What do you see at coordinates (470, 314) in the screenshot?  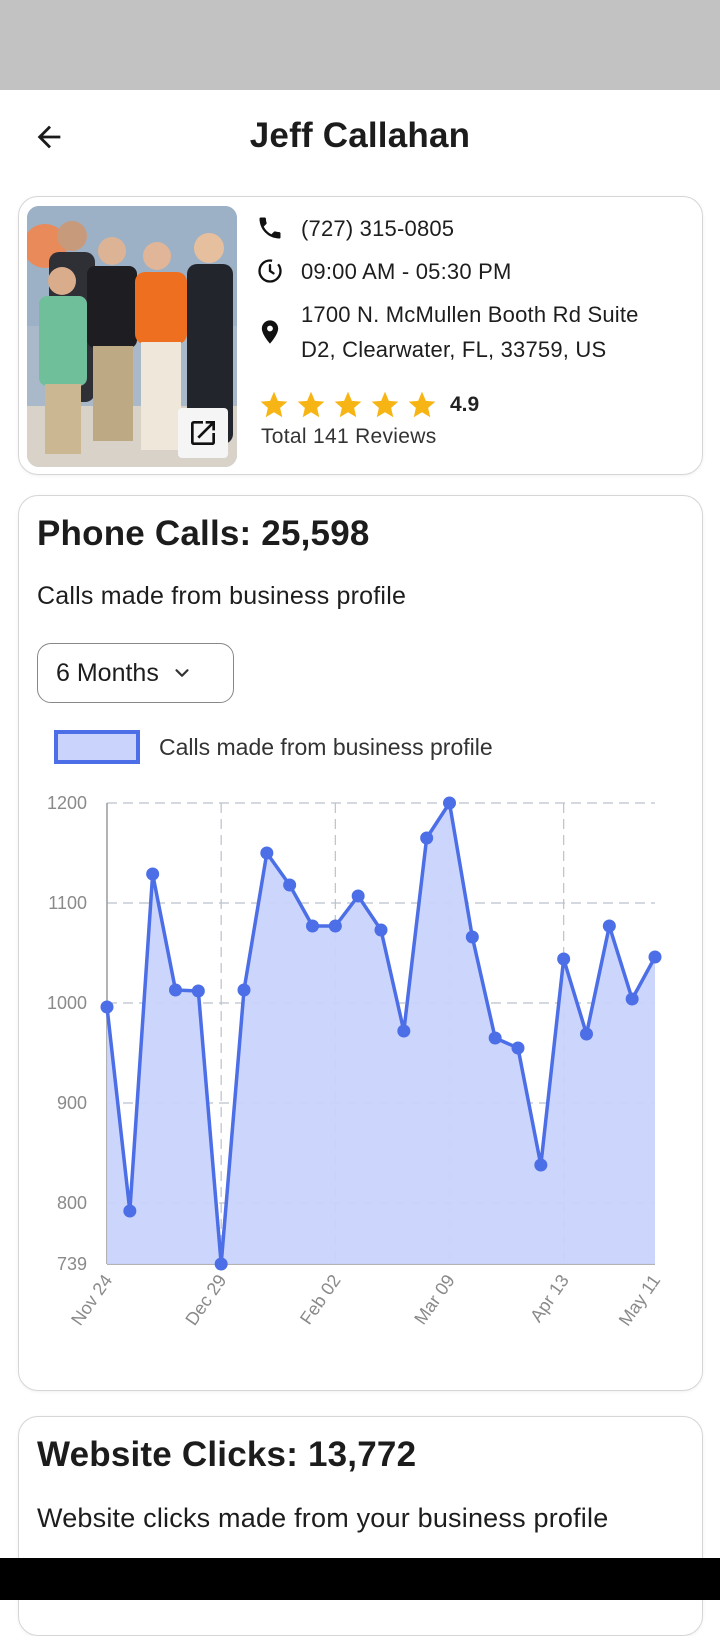 I see `address-line-1: 1700 N. McMullen Booth Rd Suite` at bounding box center [470, 314].